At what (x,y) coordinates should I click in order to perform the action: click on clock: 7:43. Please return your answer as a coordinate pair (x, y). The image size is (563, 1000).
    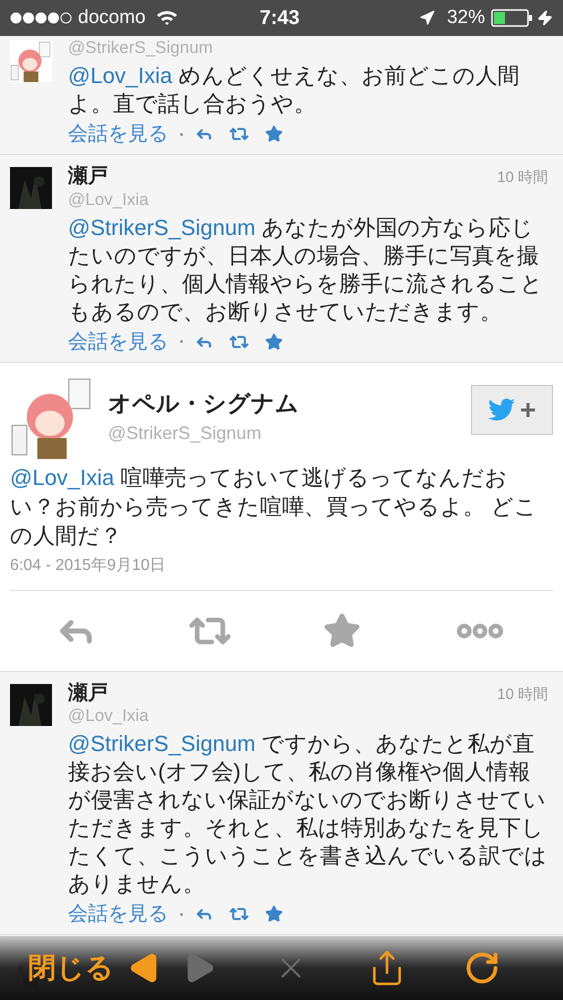
    Looking at the image, I should click on (280, 18).